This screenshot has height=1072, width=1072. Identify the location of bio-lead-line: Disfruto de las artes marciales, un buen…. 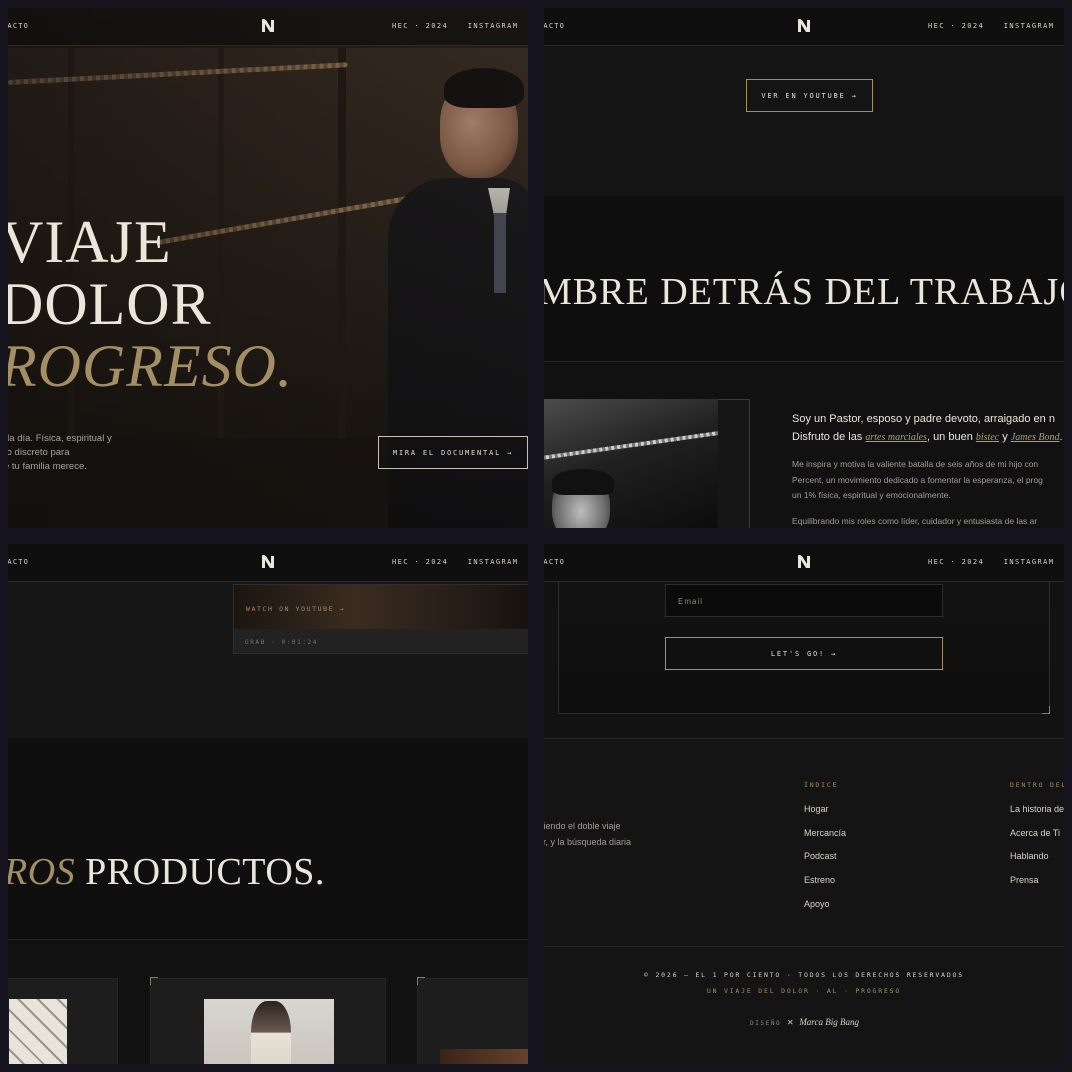
(928, 437).